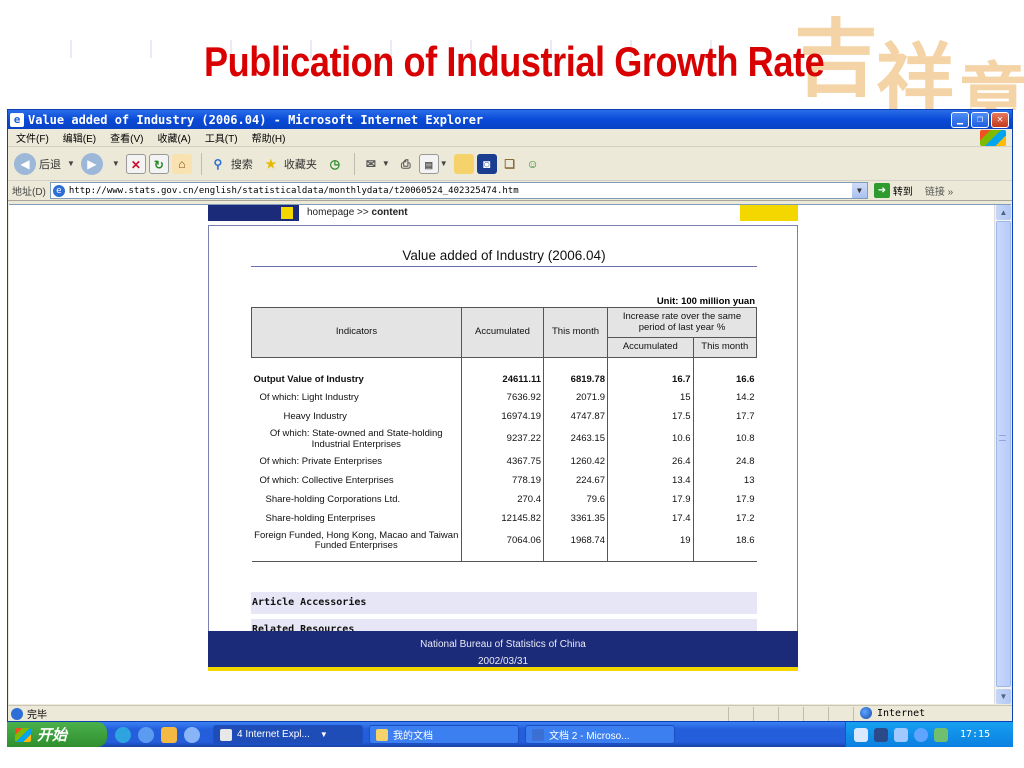  Describe the element at coordinates (941, 734) in the screenshot. I see `messenger-tray-icon` at that location.